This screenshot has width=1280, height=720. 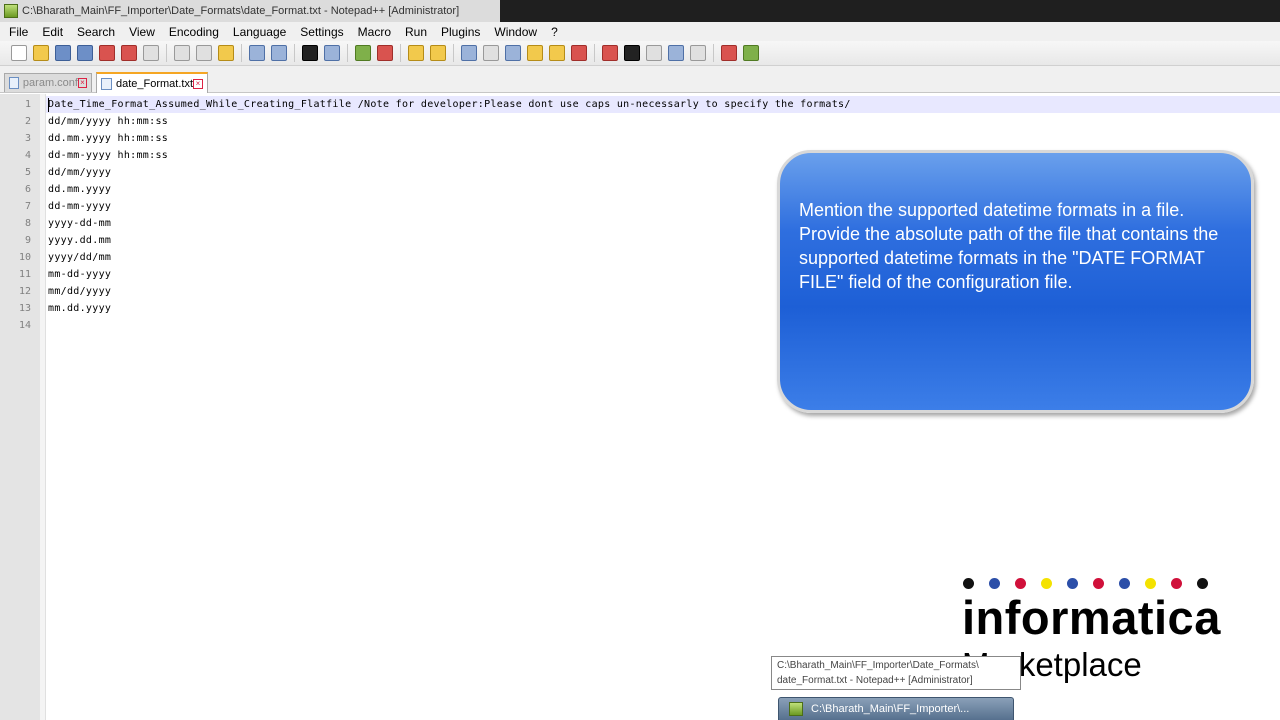 What do you see at coordinates (416, 53) in the screenshot?
I see `sync-vertical-icon` at bounding box center [416, 53].